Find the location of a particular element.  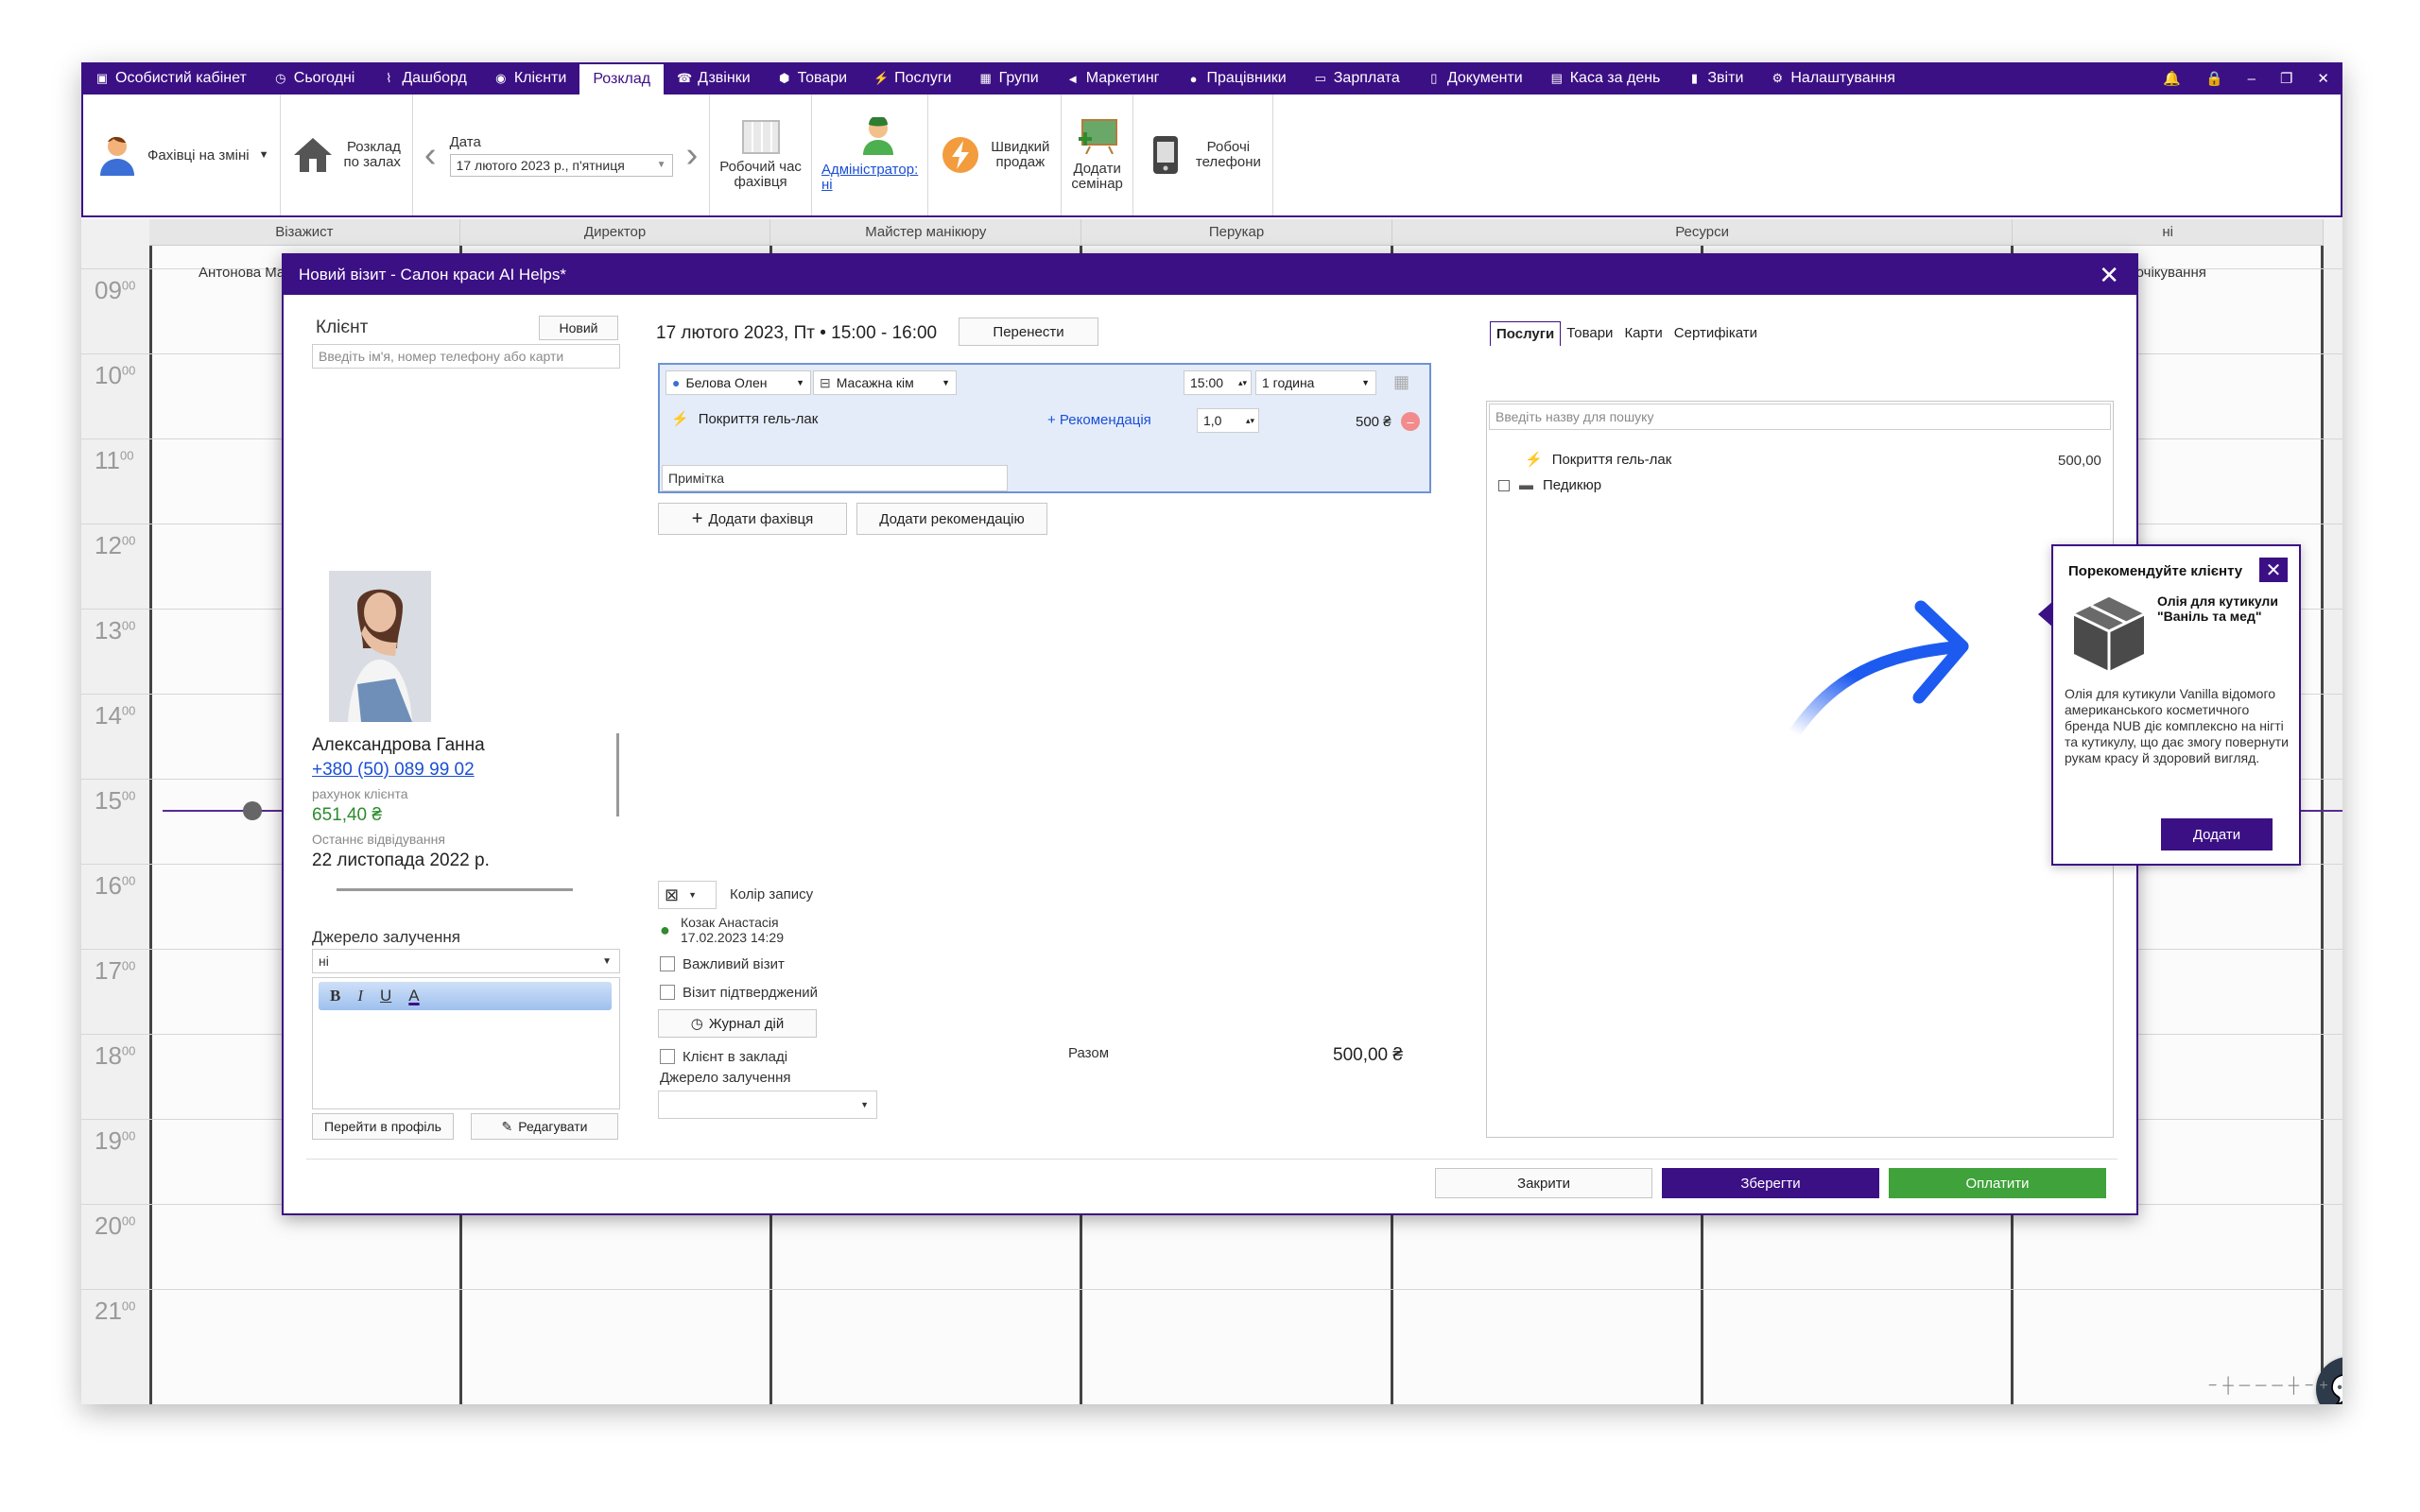

duration-select: 1 година ▼ is located at coordinates (1315, 382).